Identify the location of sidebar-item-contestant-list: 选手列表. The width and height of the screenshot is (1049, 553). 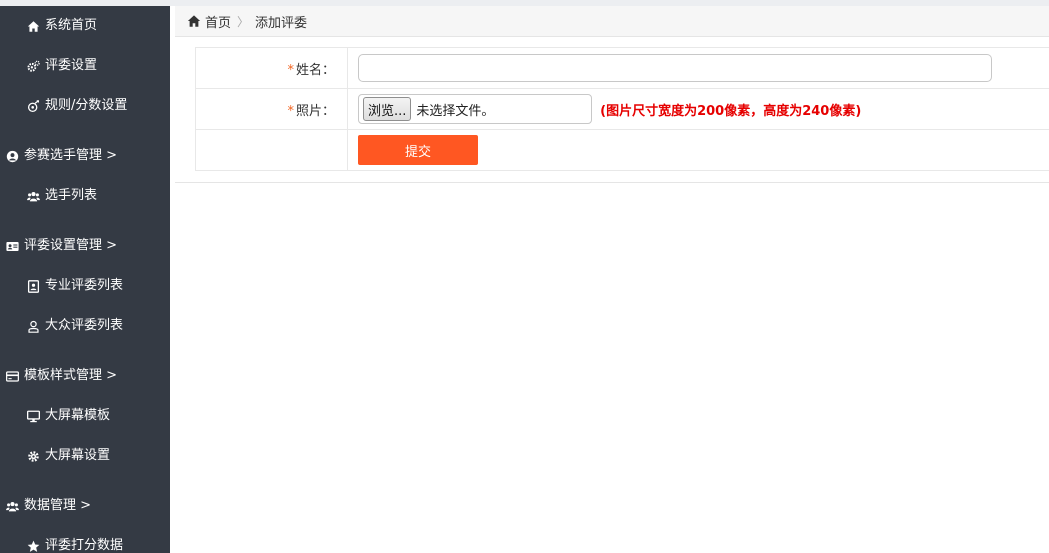
(61, 196).